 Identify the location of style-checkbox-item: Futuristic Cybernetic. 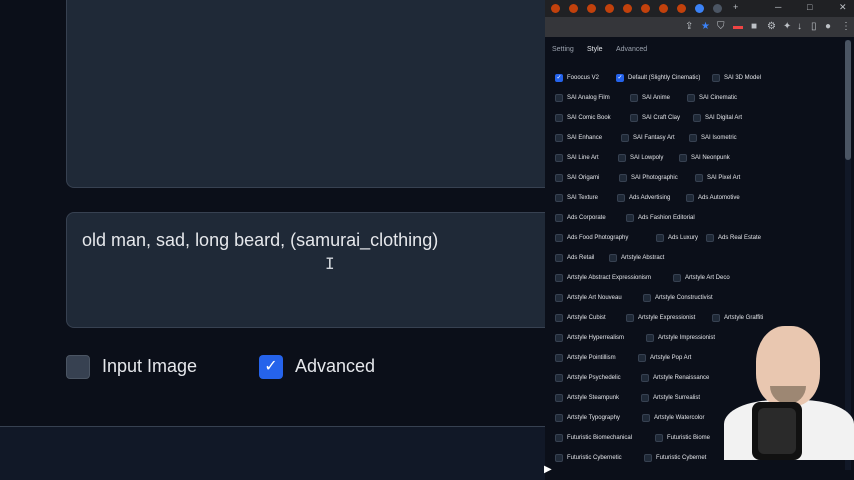
(588, 458).